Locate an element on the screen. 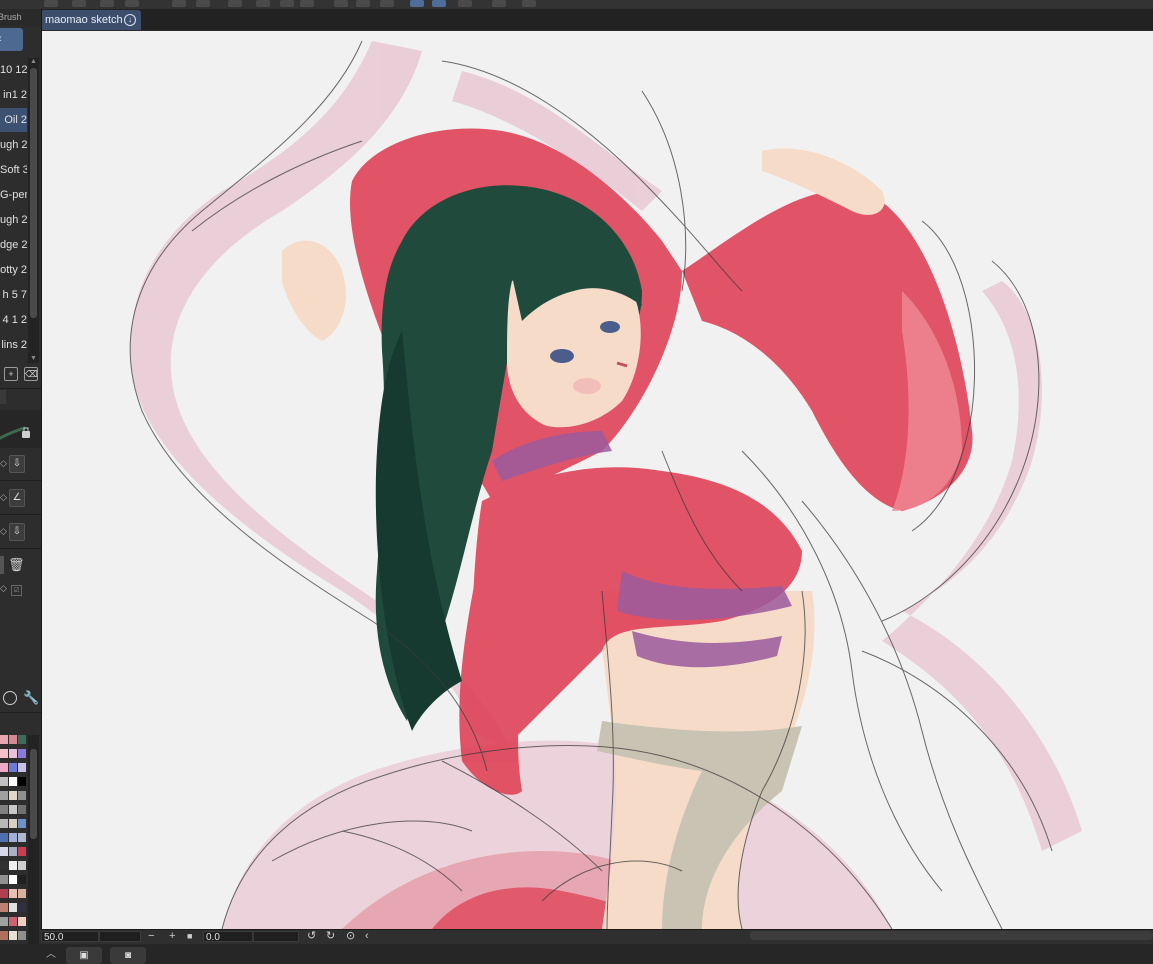  delete-brush-icon: ⌫ is located at coordinates (31, 374).